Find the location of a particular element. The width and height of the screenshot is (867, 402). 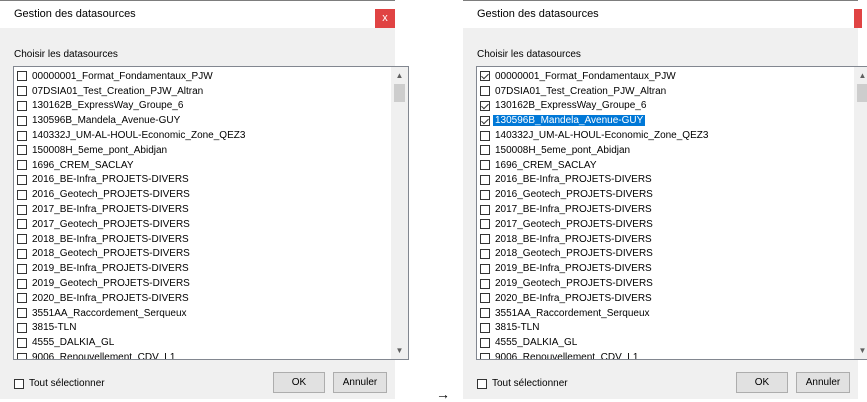

close-icon is located at coordinates (858, 18).